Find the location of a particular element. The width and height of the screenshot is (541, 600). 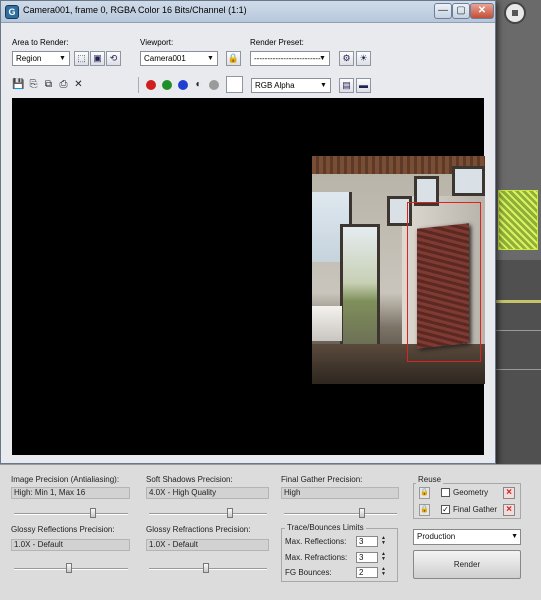

render-button: Render is located at coordinates (467, 564).